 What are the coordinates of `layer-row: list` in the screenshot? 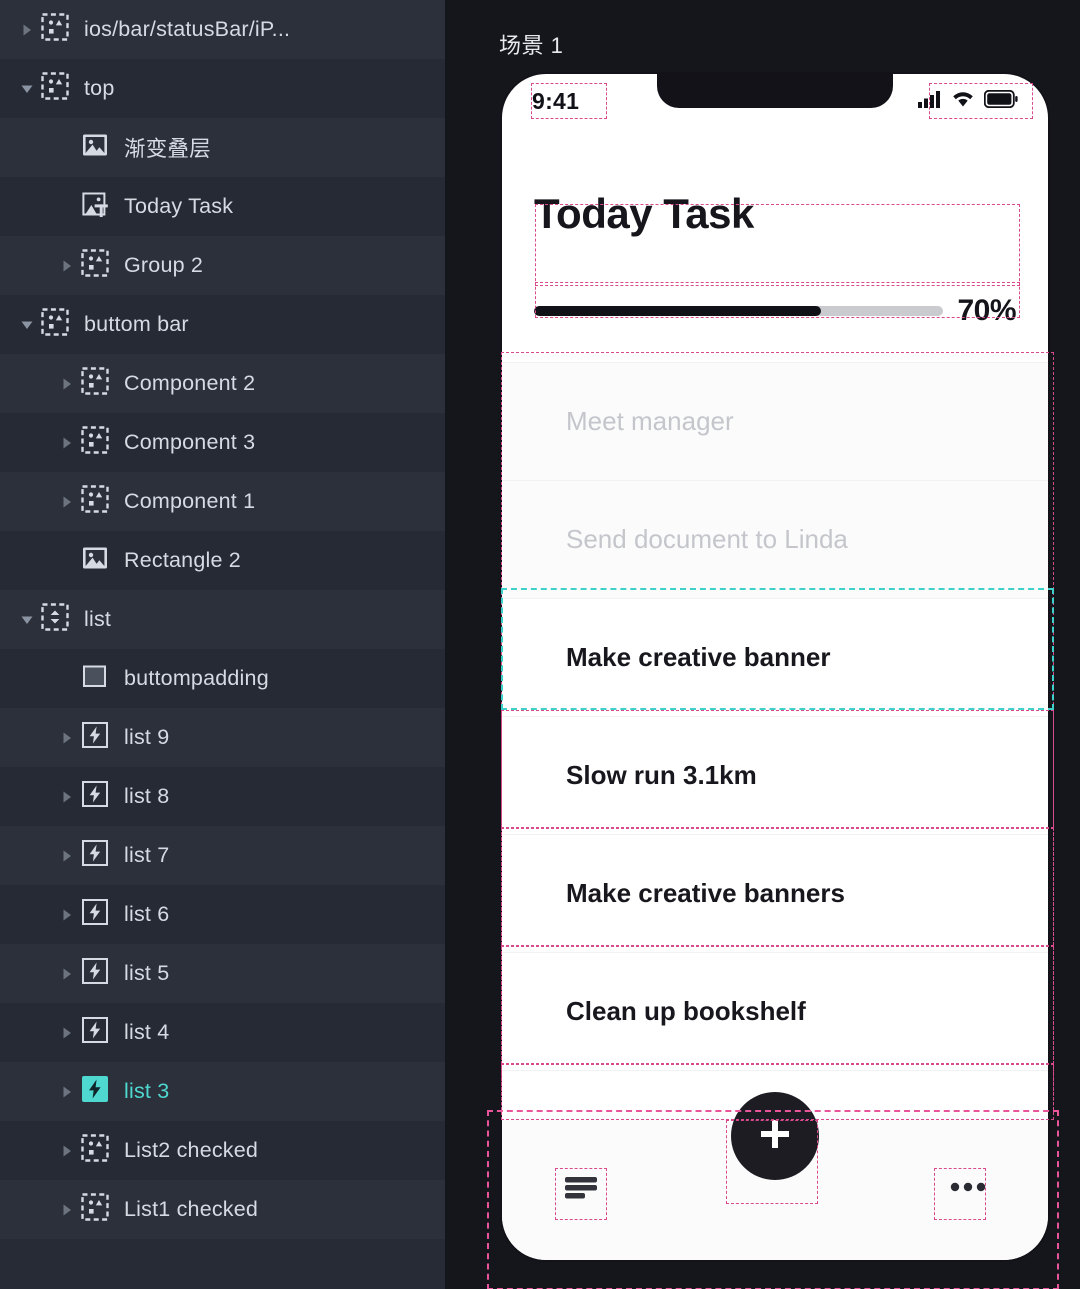 It's located at (222, 619).